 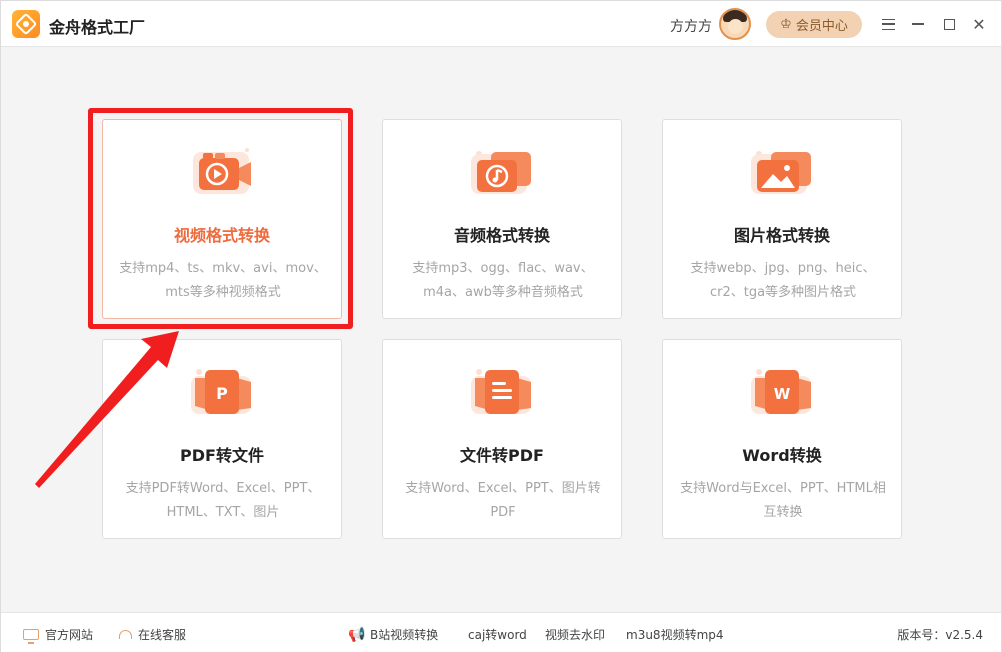 I want to click on footer-link-caj: caj转word, so click(x=497, y=634).